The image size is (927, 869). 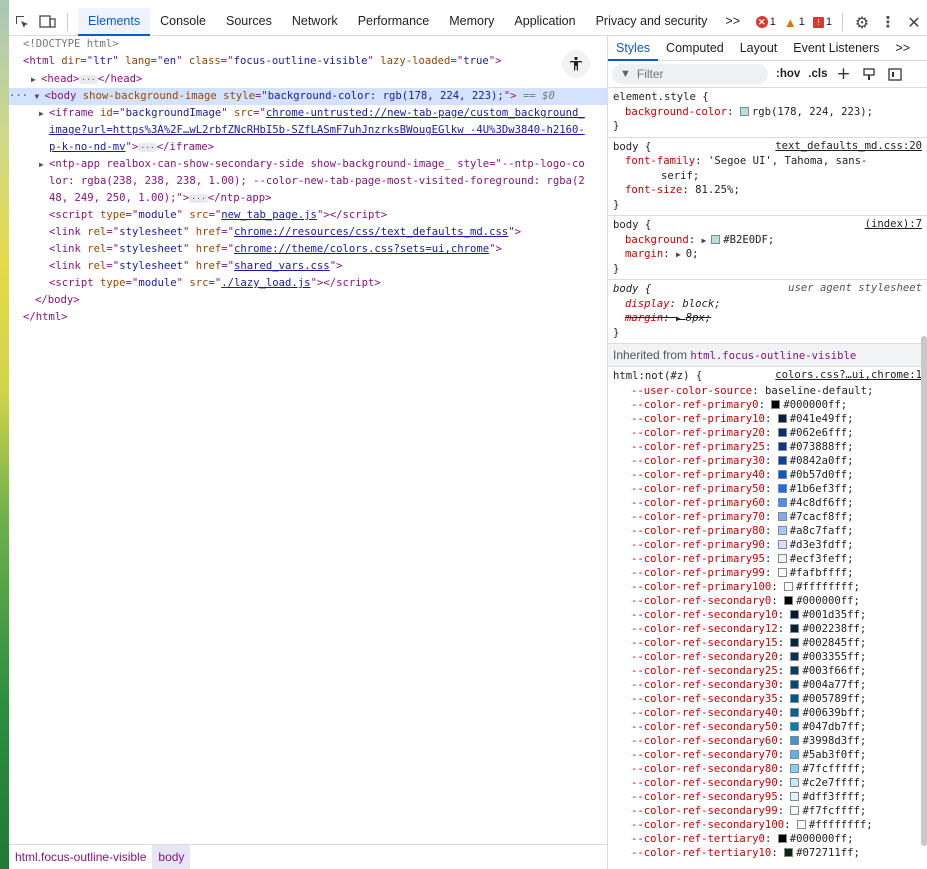 I want to click on css-variable-declaration: --color-ref-secondary10: #001d35ff;, so click(x=770, y=615).